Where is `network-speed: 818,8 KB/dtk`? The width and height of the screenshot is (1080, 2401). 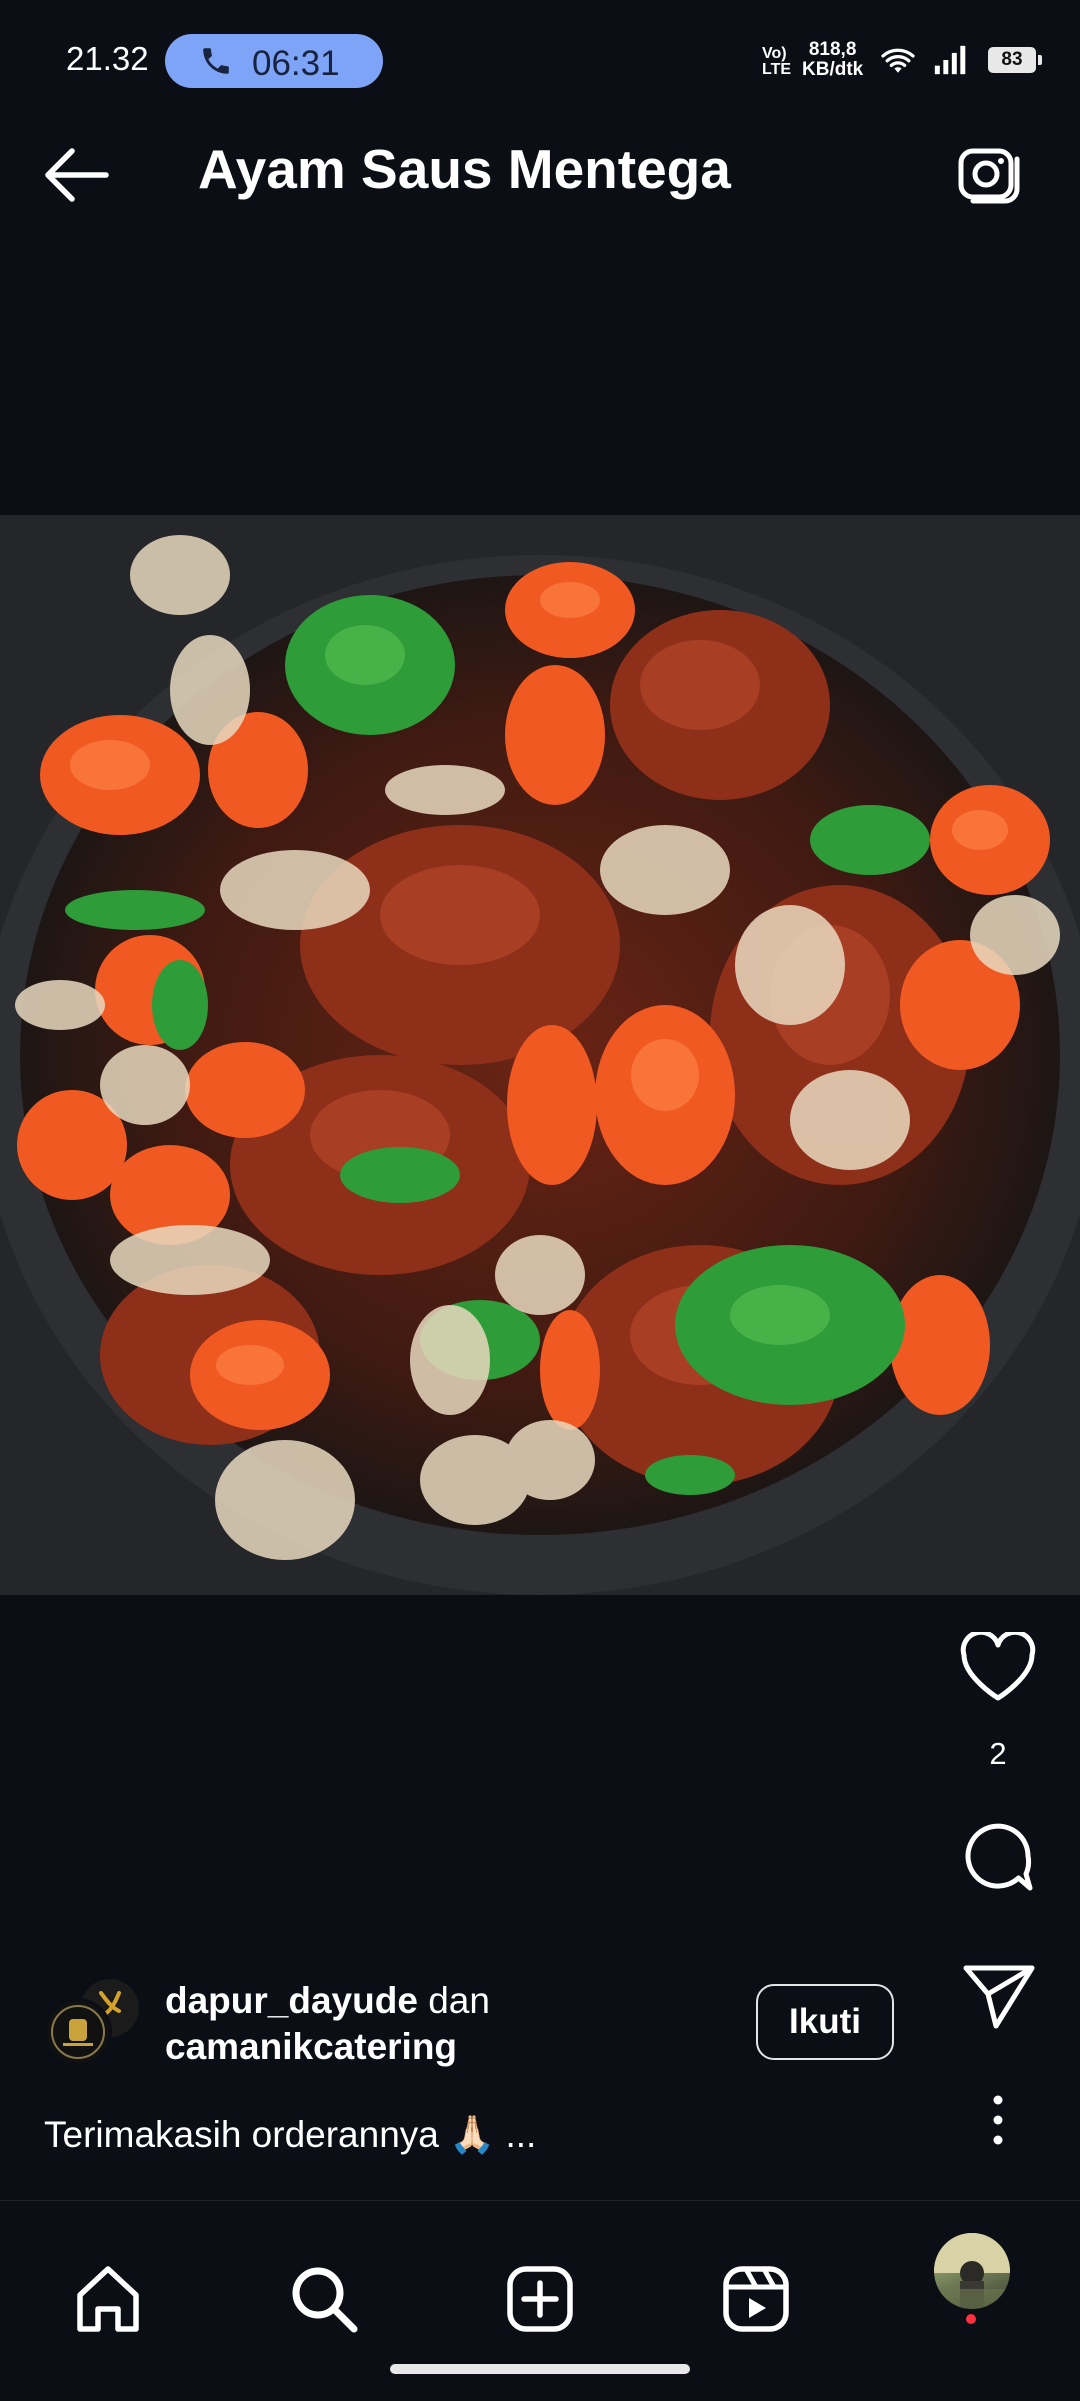
network-speed: 818,8 KB/dtk is located at coordinates (832, 60).